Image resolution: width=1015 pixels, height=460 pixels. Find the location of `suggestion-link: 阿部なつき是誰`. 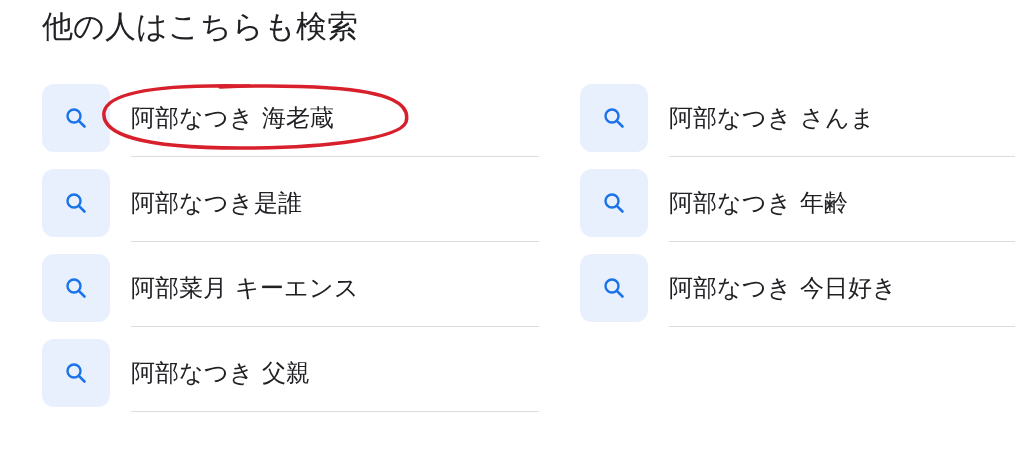

suggestion-link: 阿部なつき是誰 is located at coordinates (216, 203).